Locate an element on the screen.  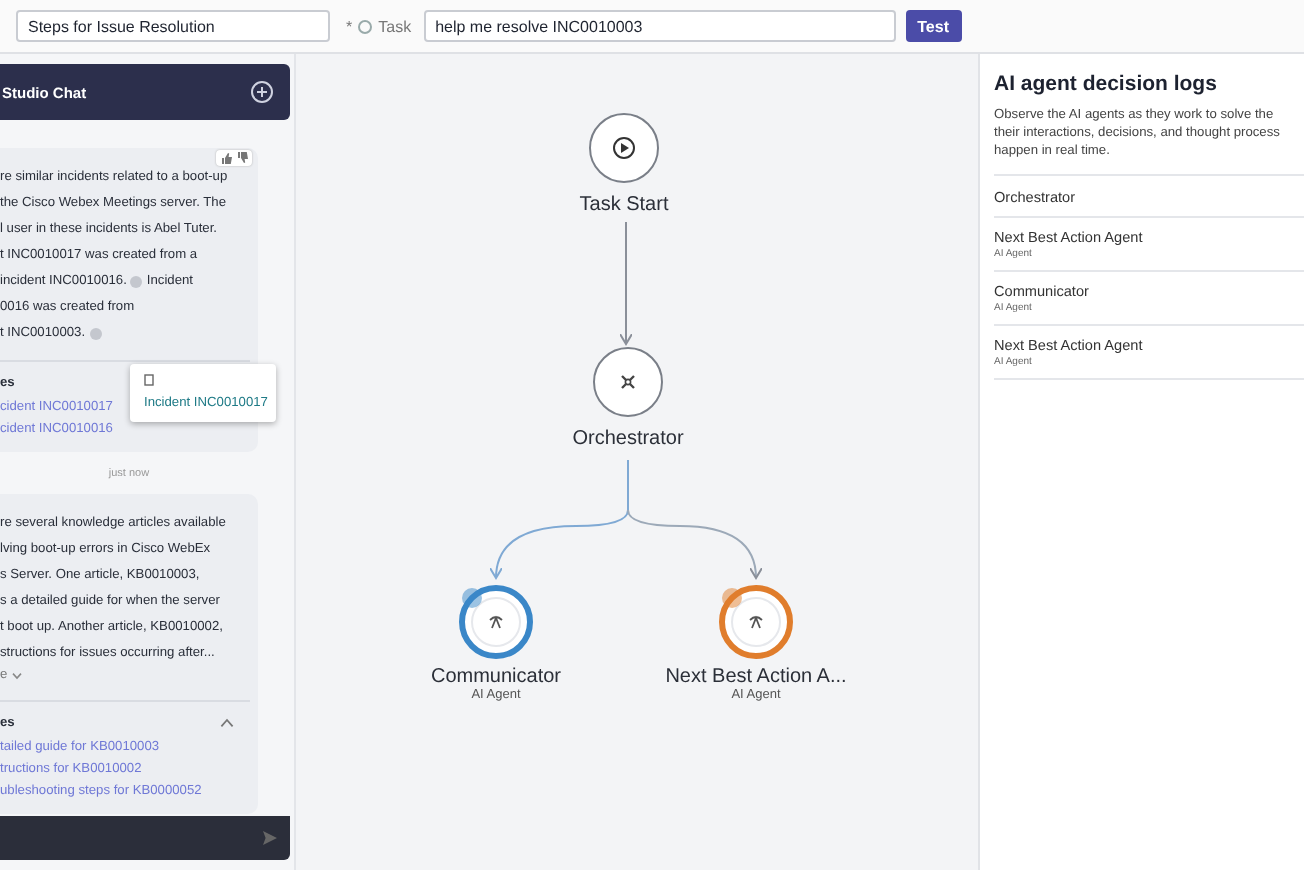
required-mark: * is located at coordinates (349, 26).